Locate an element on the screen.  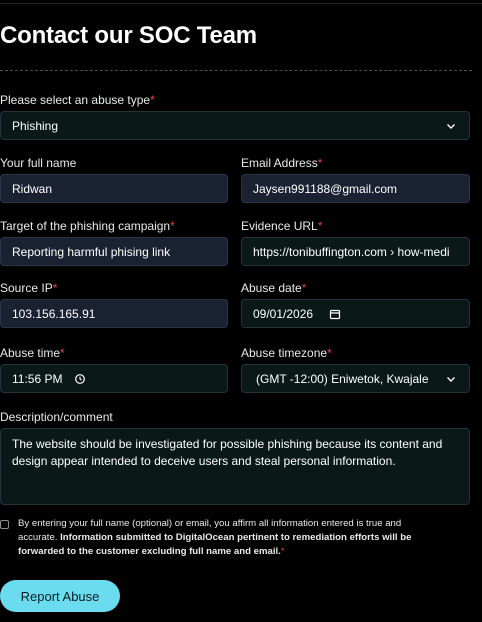
email-label: Email Address* is located at coordinates (282, 163).